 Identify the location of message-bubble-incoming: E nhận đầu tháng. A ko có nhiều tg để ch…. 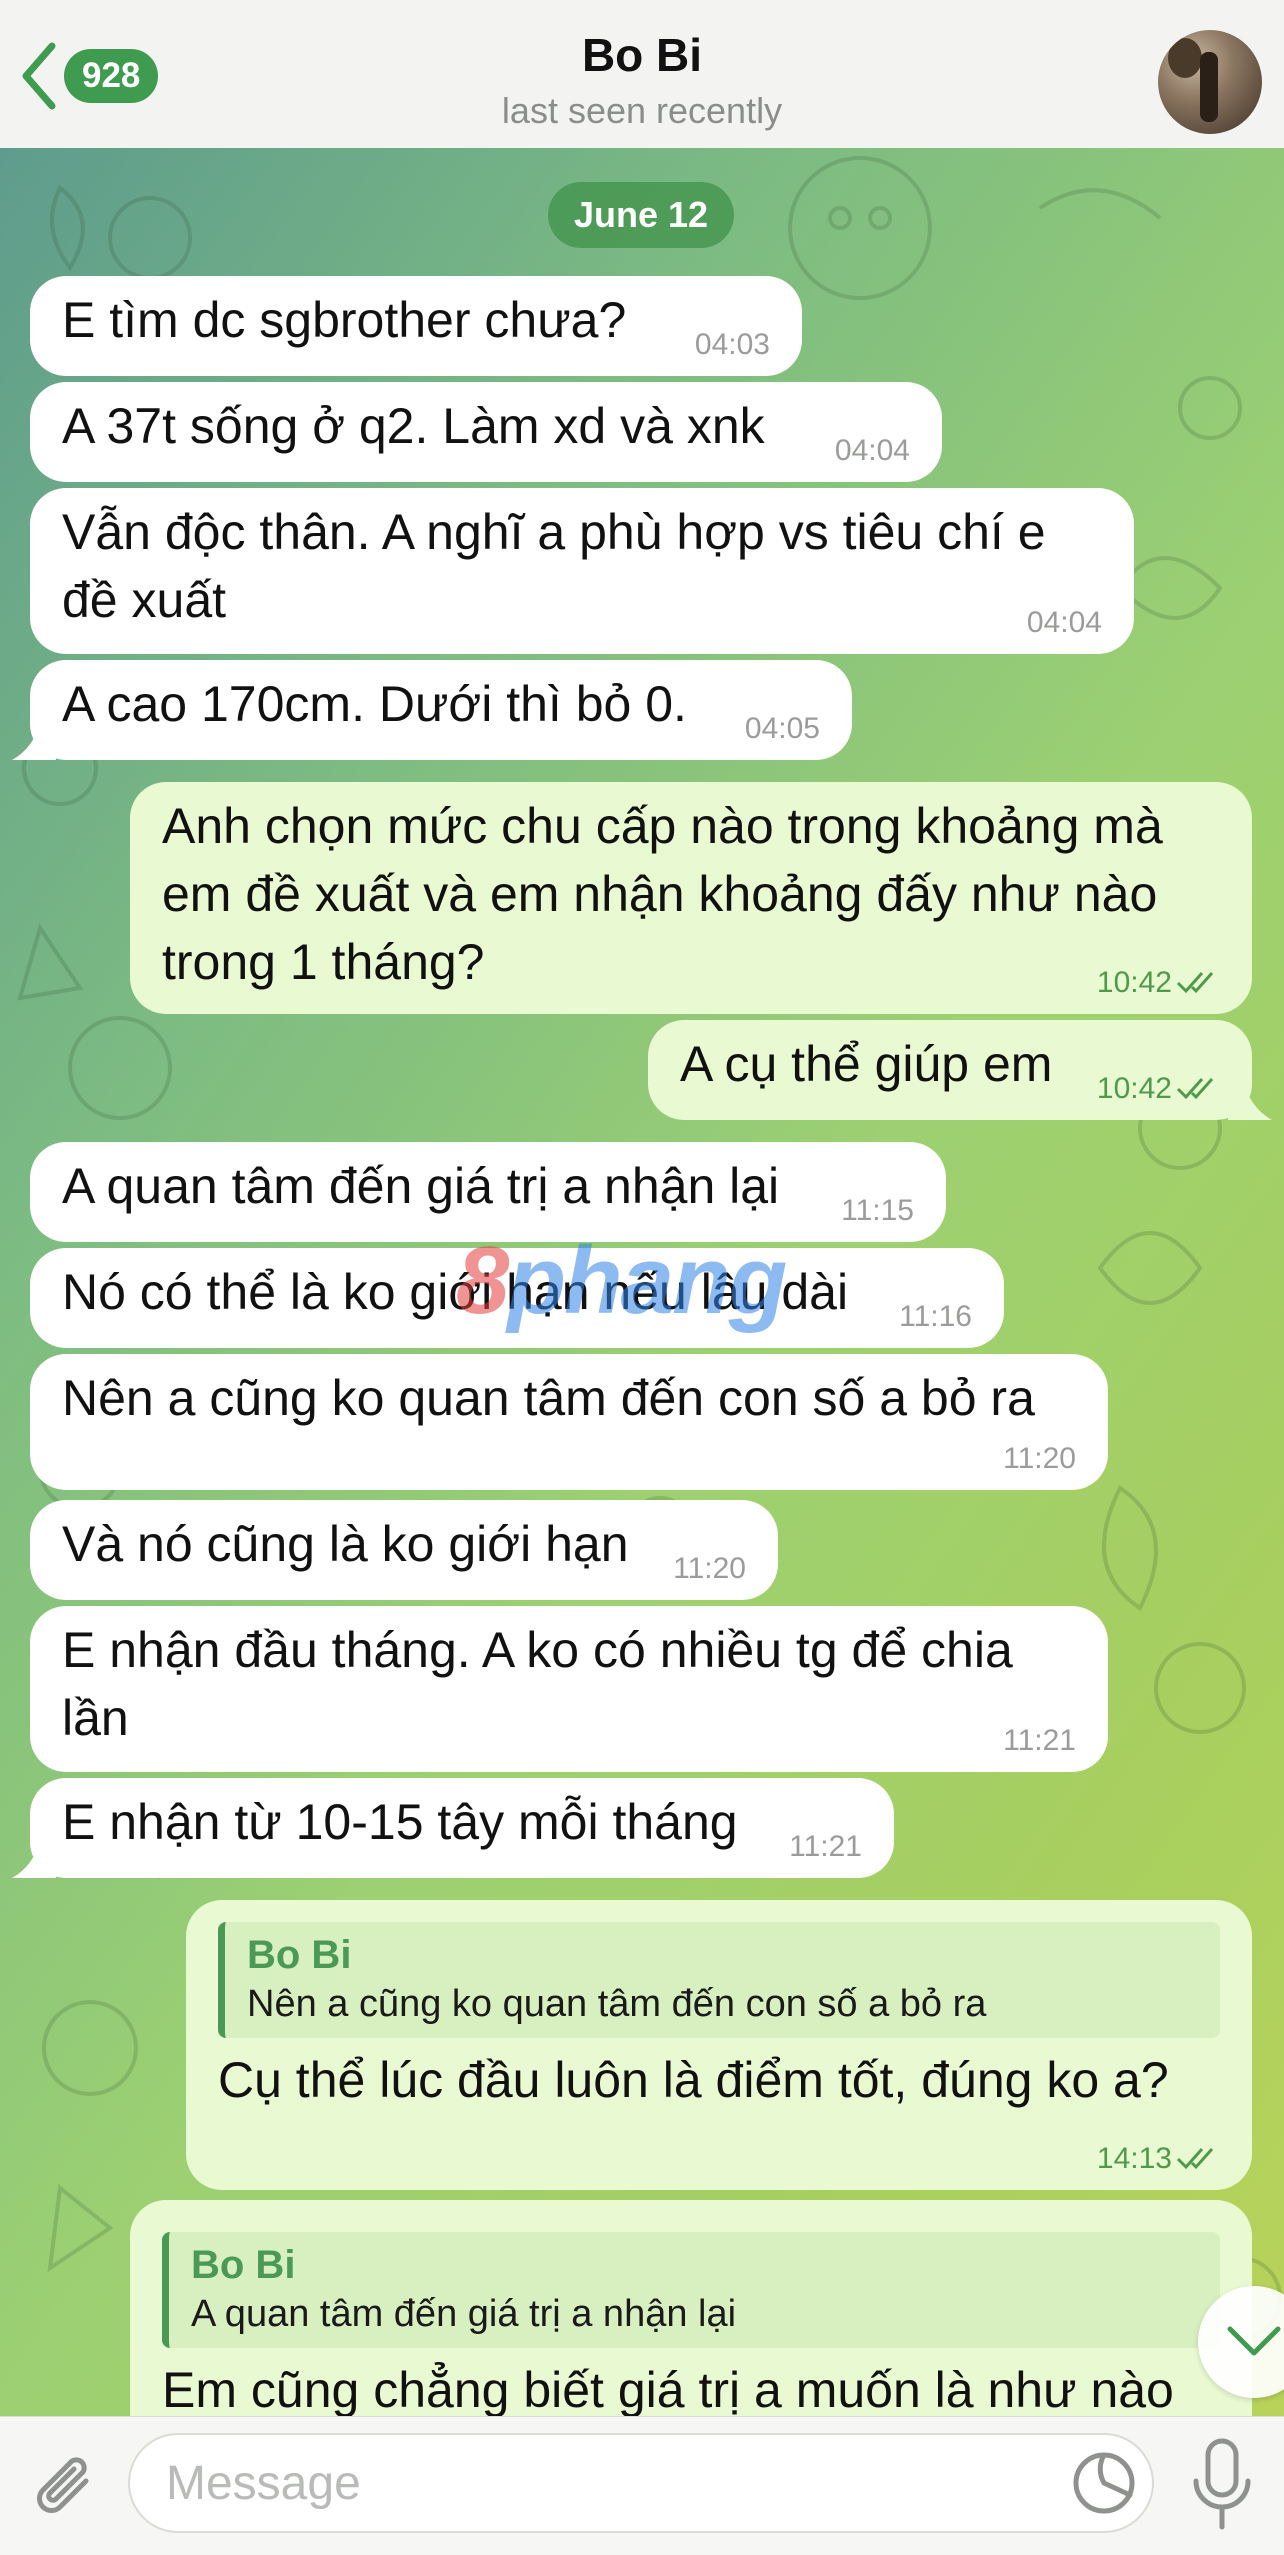
(569, 1689).